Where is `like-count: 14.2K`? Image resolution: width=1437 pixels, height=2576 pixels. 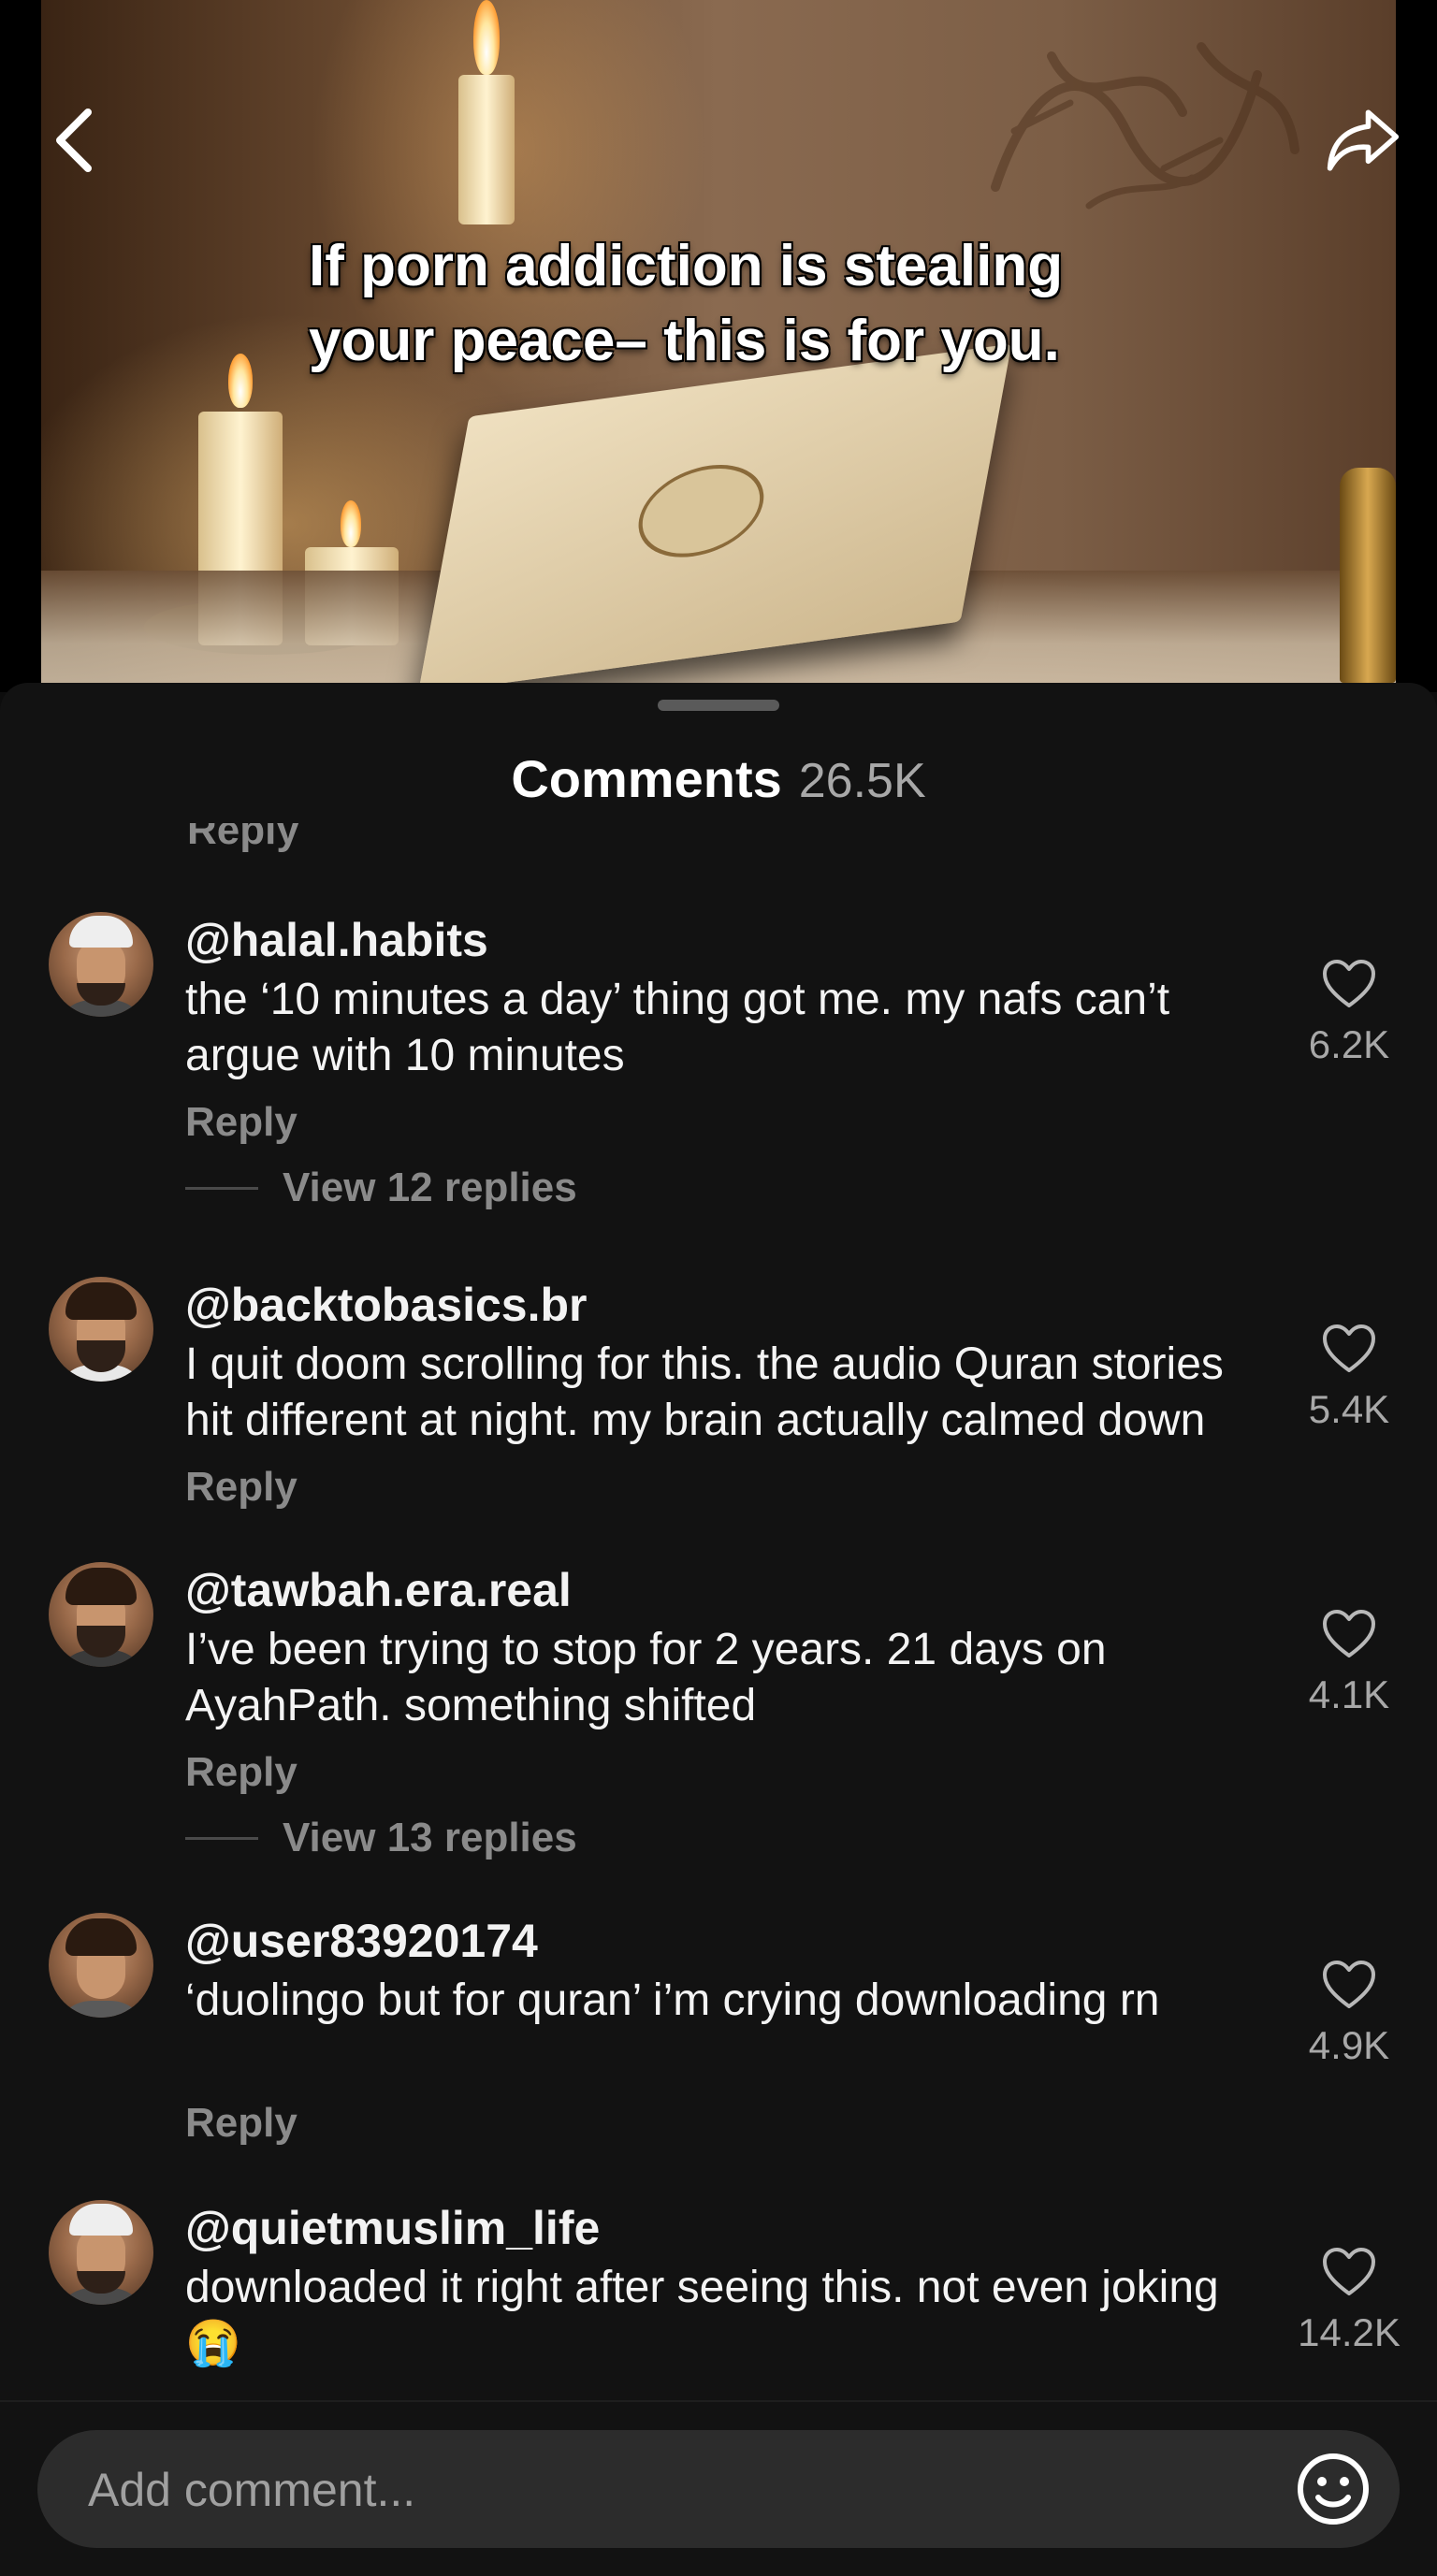 like-count: 14.2K is located at coordinates (1349, 2332).